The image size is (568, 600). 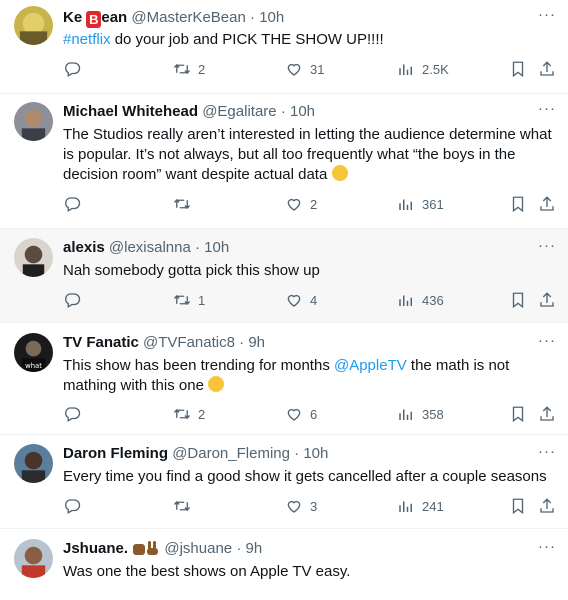 What do you see at coordinates (420, 300) in the screenshot?
I see `views-button: 436` at bounding box center [420, 300].